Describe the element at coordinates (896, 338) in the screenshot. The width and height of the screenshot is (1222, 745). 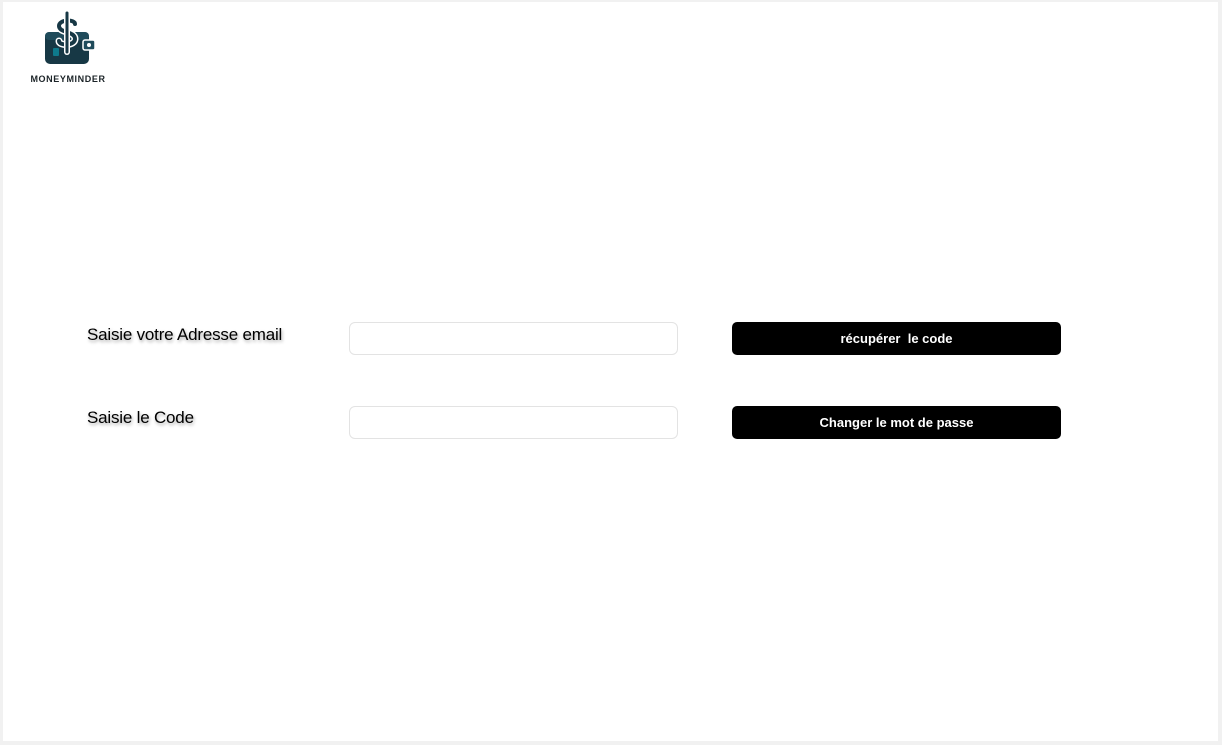
I see `get-code-button: récupérer le code` at that location.